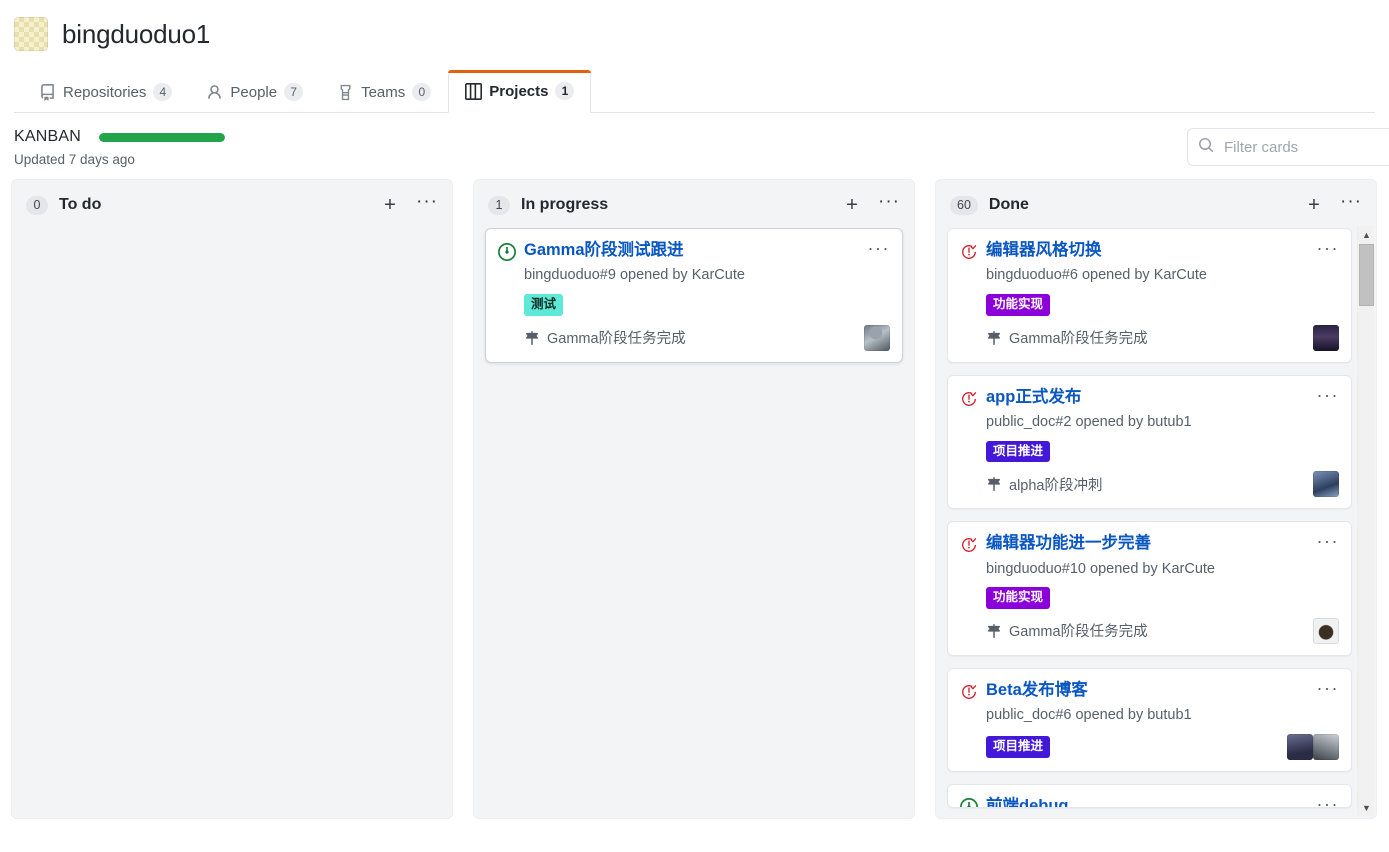 The image size is (1389, 852). I want to click on search-icon, so click(1206, 147).